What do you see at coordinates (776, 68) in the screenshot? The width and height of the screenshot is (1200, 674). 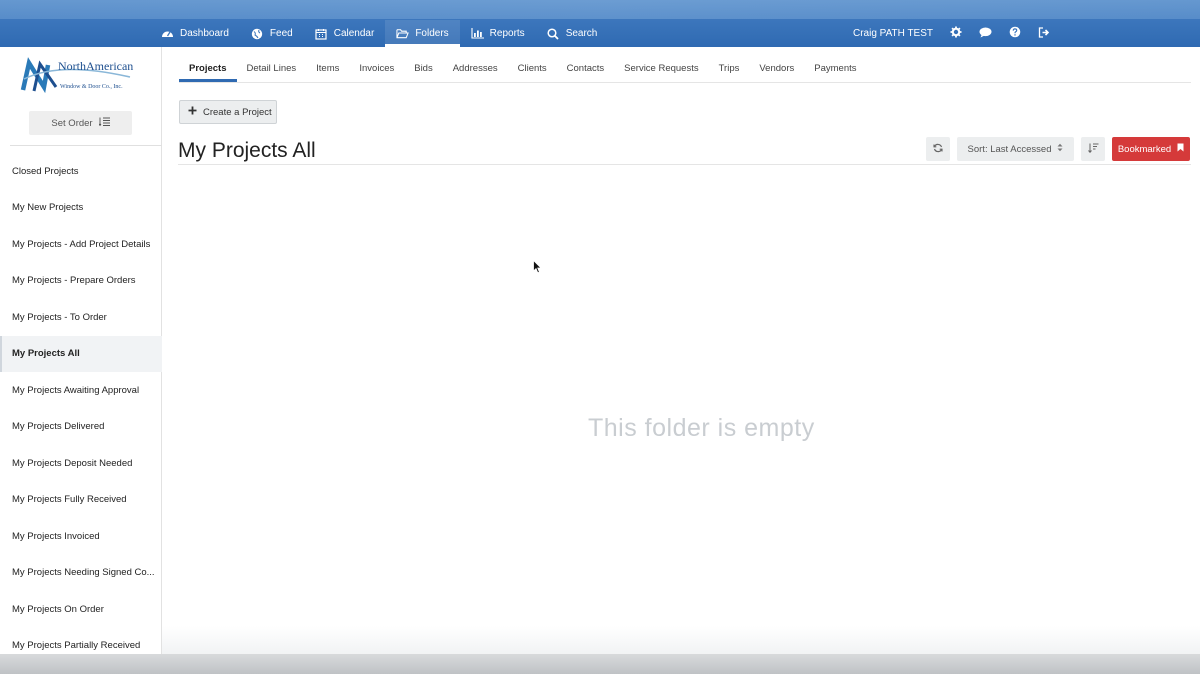 I see `tab-vendors: Vendors` at bounding box center [776, 68].